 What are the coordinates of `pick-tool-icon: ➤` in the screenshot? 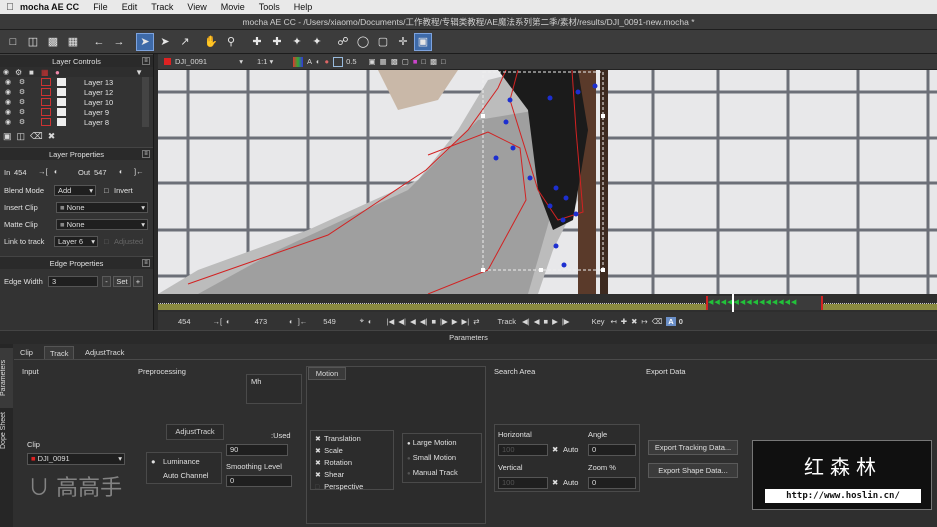 It's located at (145, 41).